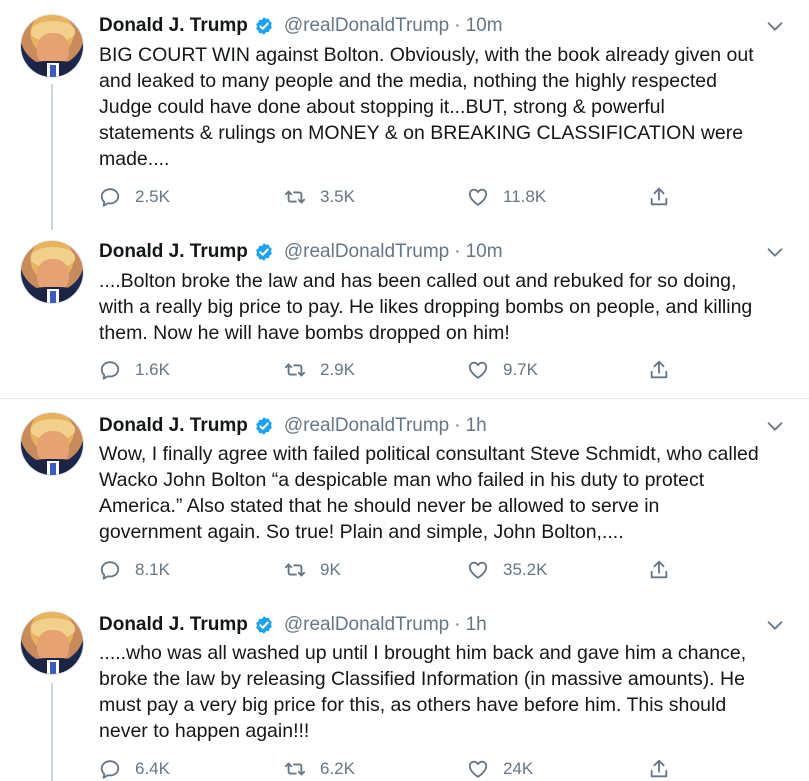 Image resolution: width=809 pixels, height=781 pixels. Describe the element at coordinates (134, 370) in the screenshot. I see `reply-button: 1.6K` at that location.